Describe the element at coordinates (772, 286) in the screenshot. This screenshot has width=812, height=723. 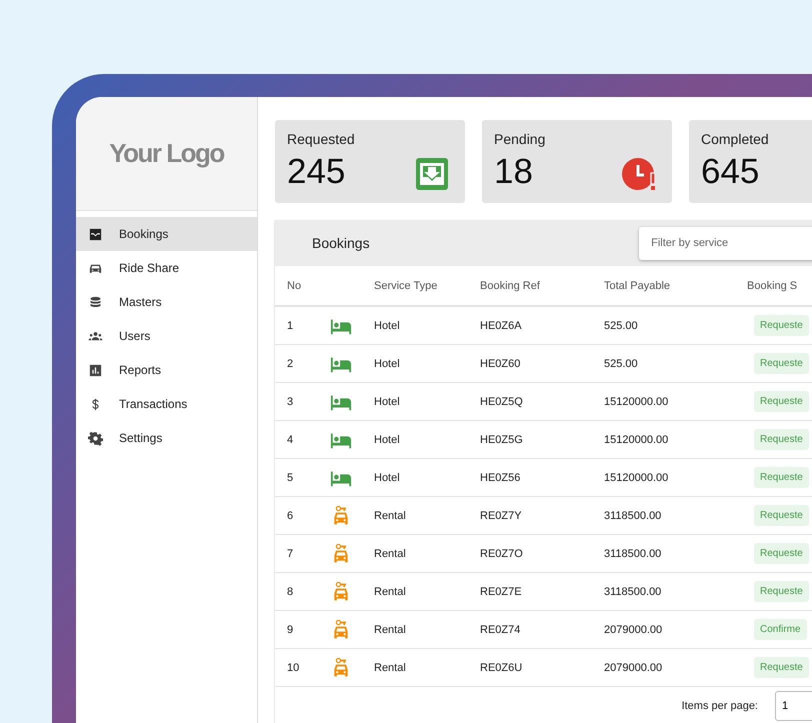
I see `column-header: Booking S` at that location.